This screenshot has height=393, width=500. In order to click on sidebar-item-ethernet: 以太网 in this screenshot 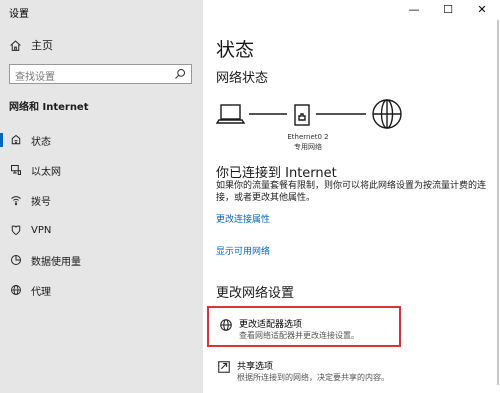, I will do `click(101, 170)`.